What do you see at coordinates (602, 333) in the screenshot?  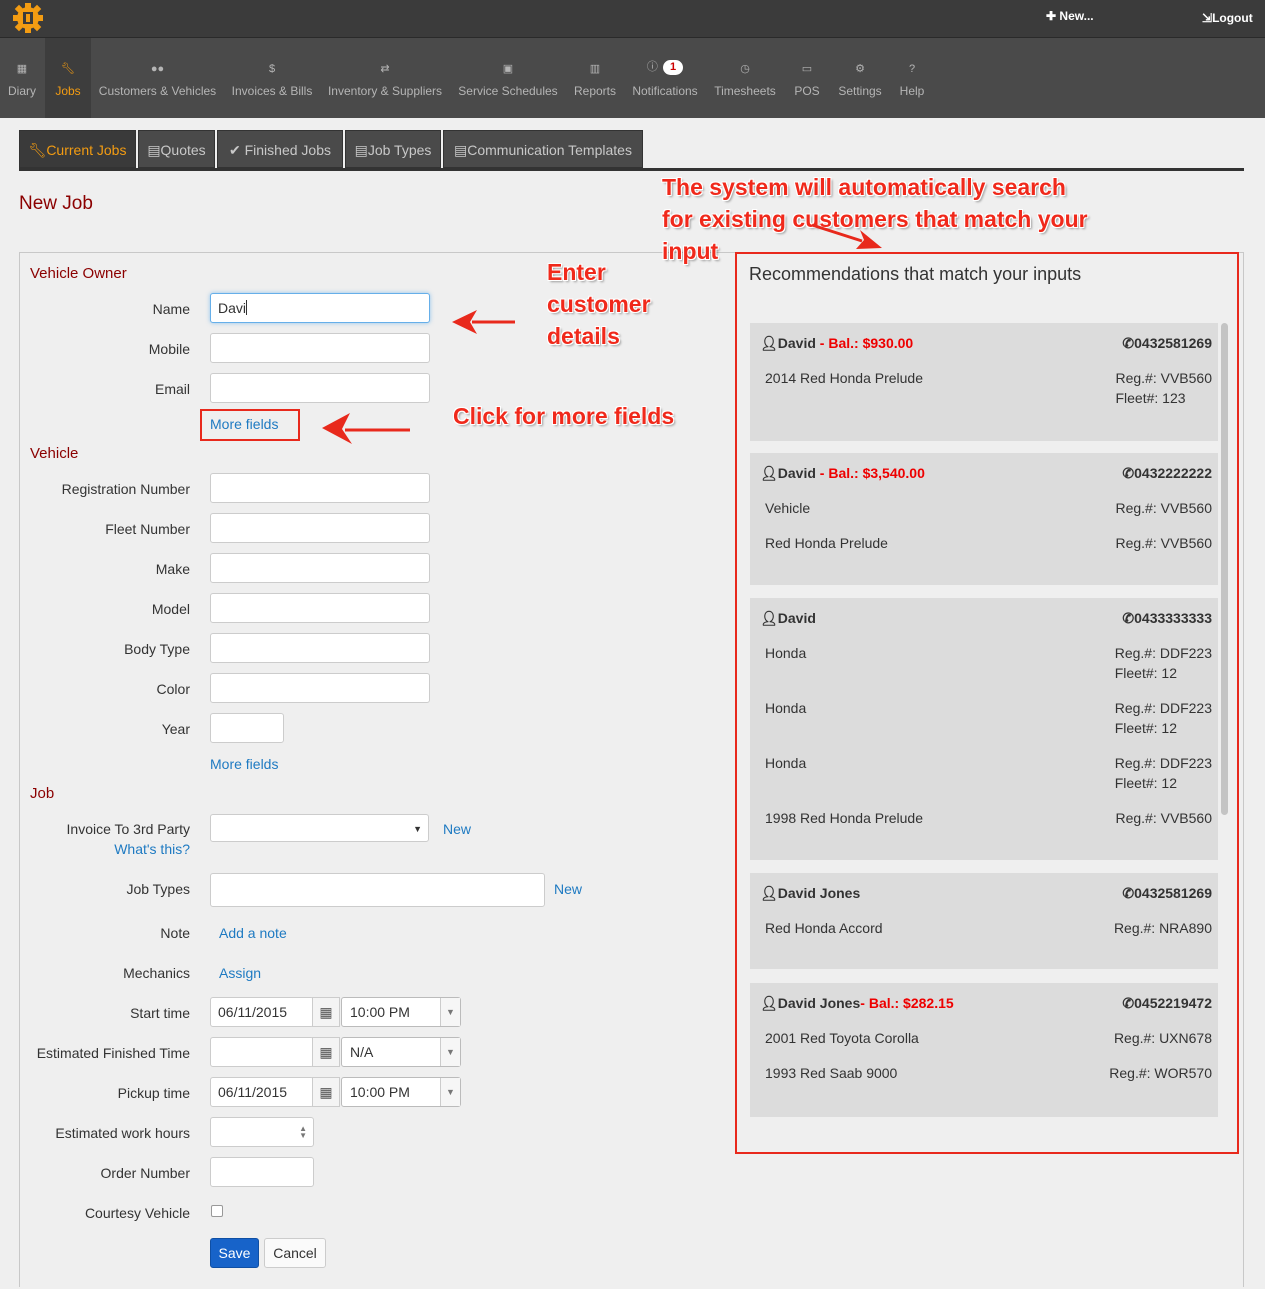 I see `annotation-arrows` at bounding box center [602, 333].